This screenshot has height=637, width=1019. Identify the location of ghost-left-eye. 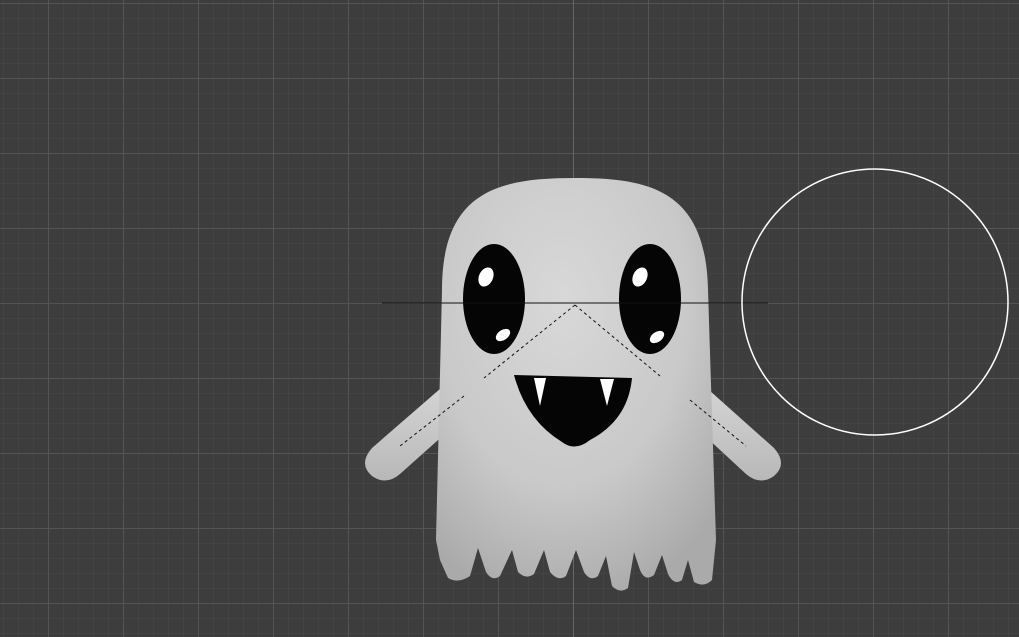
(494, 299).